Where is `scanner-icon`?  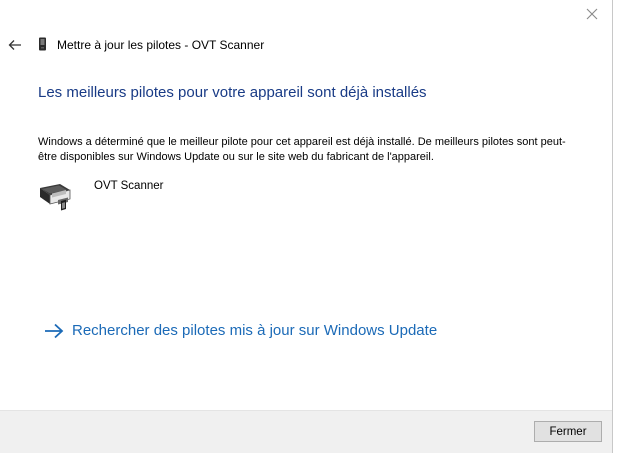
scanner-icon is located at coordinates (55, 197).